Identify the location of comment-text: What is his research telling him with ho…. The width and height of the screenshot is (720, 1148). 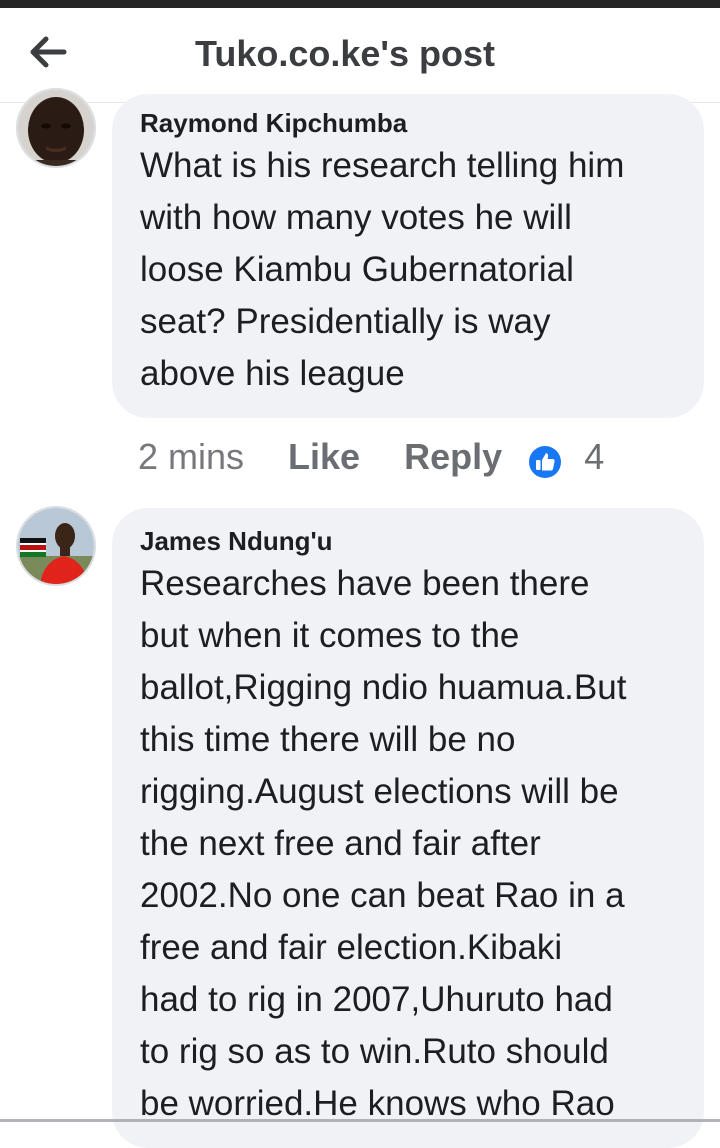
(382, 269).